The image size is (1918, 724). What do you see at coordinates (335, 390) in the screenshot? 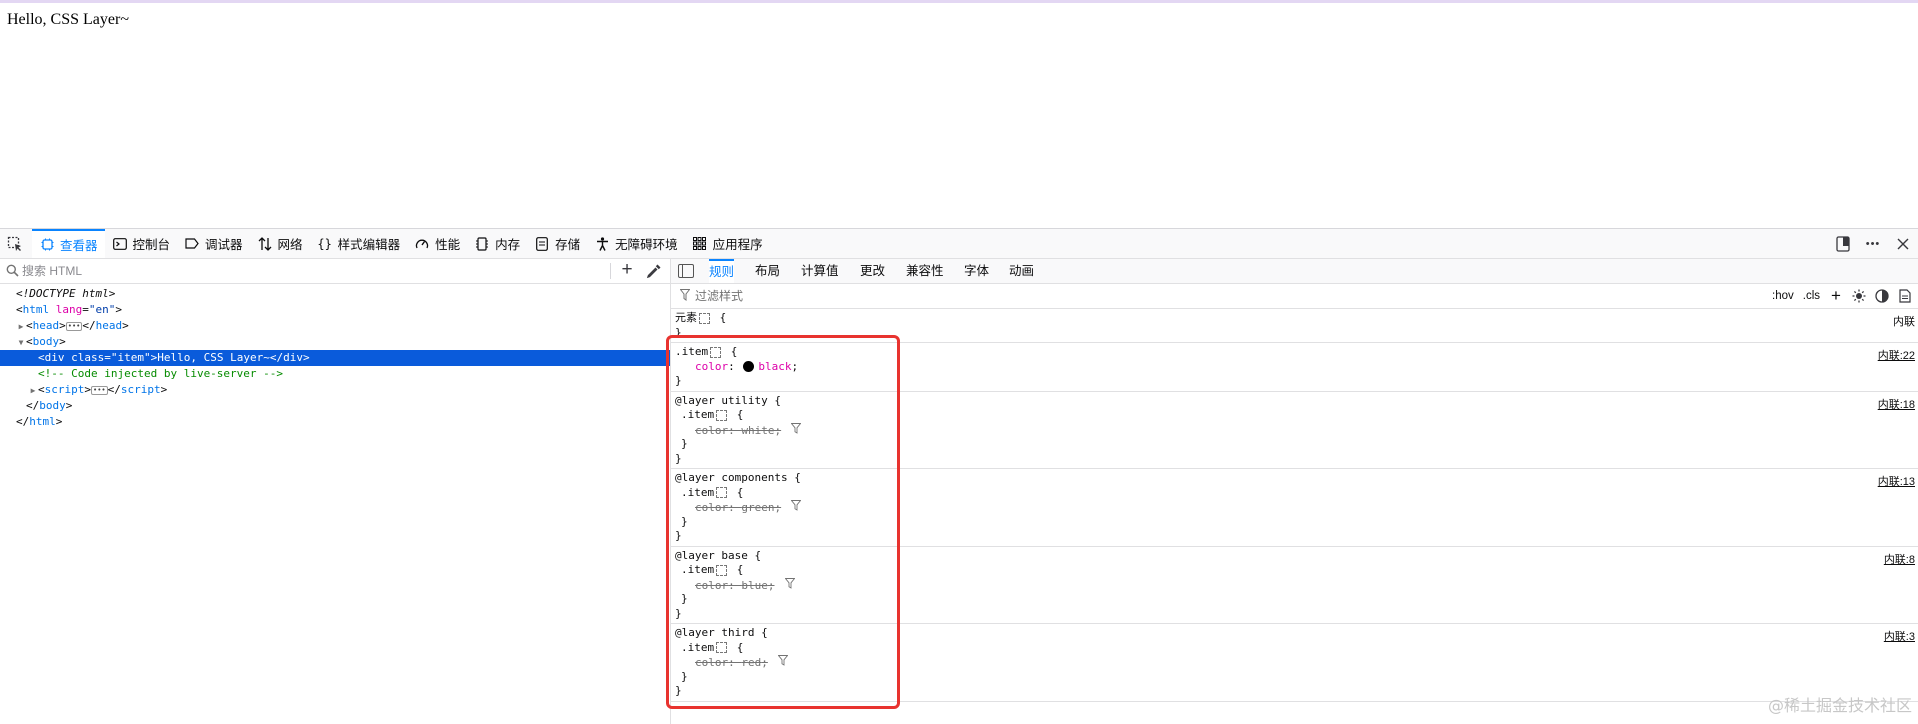
I see `tree-node-script: ▶ <script> ••• </script>` at bounding box center [335, 390].